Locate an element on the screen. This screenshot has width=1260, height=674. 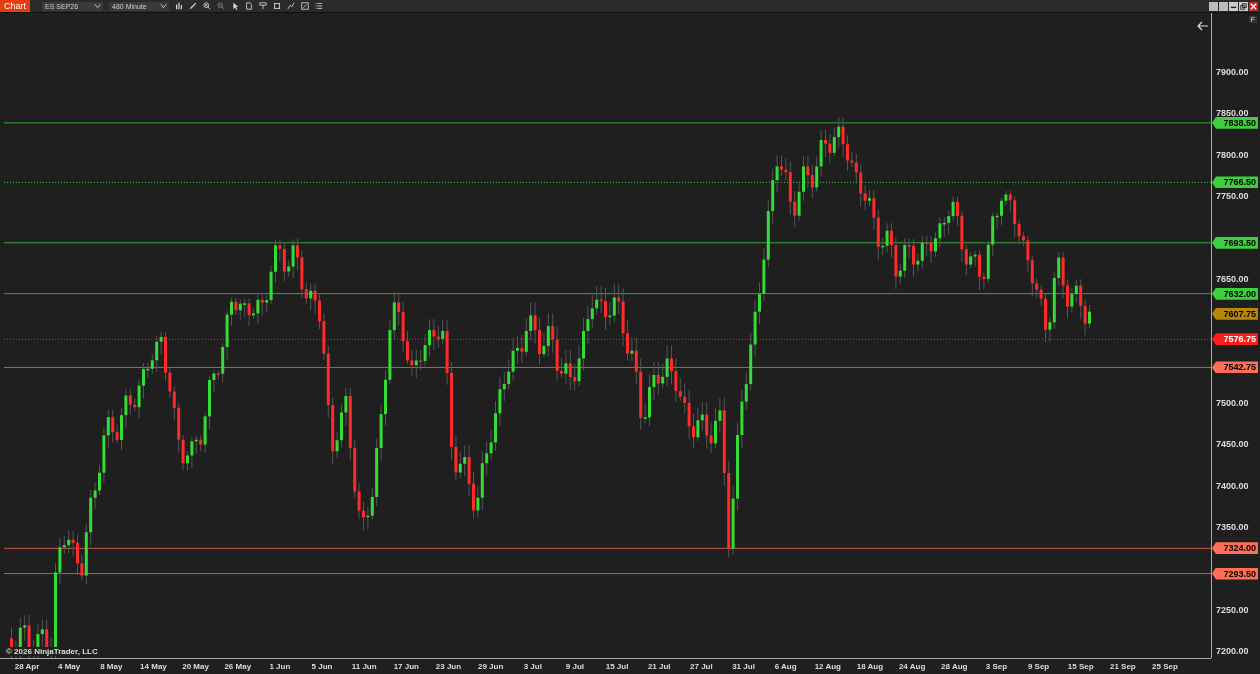
date-axis-label: 9 Sep is located at coordinates (1038, 666).